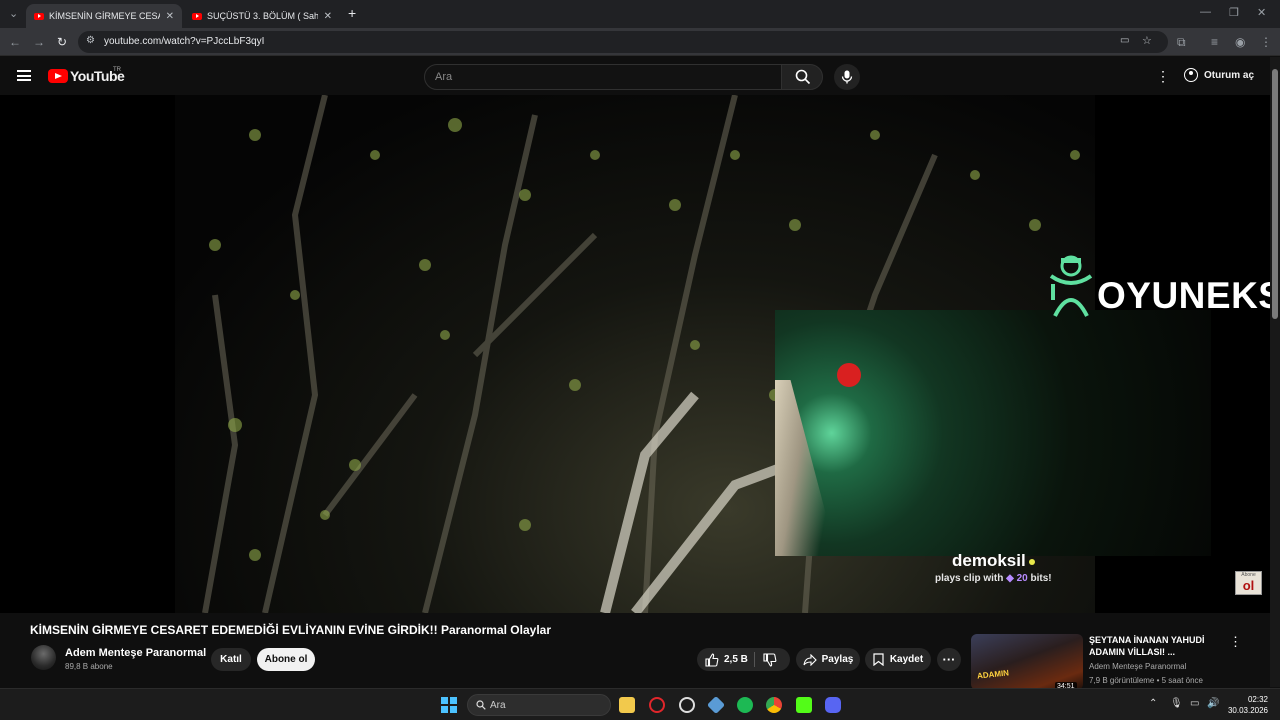 The height and width of the screenshot is (720, 1280). Describe the element at coordinates (804, 705) in the screenshot. I see `kick-app-icon` at that location.